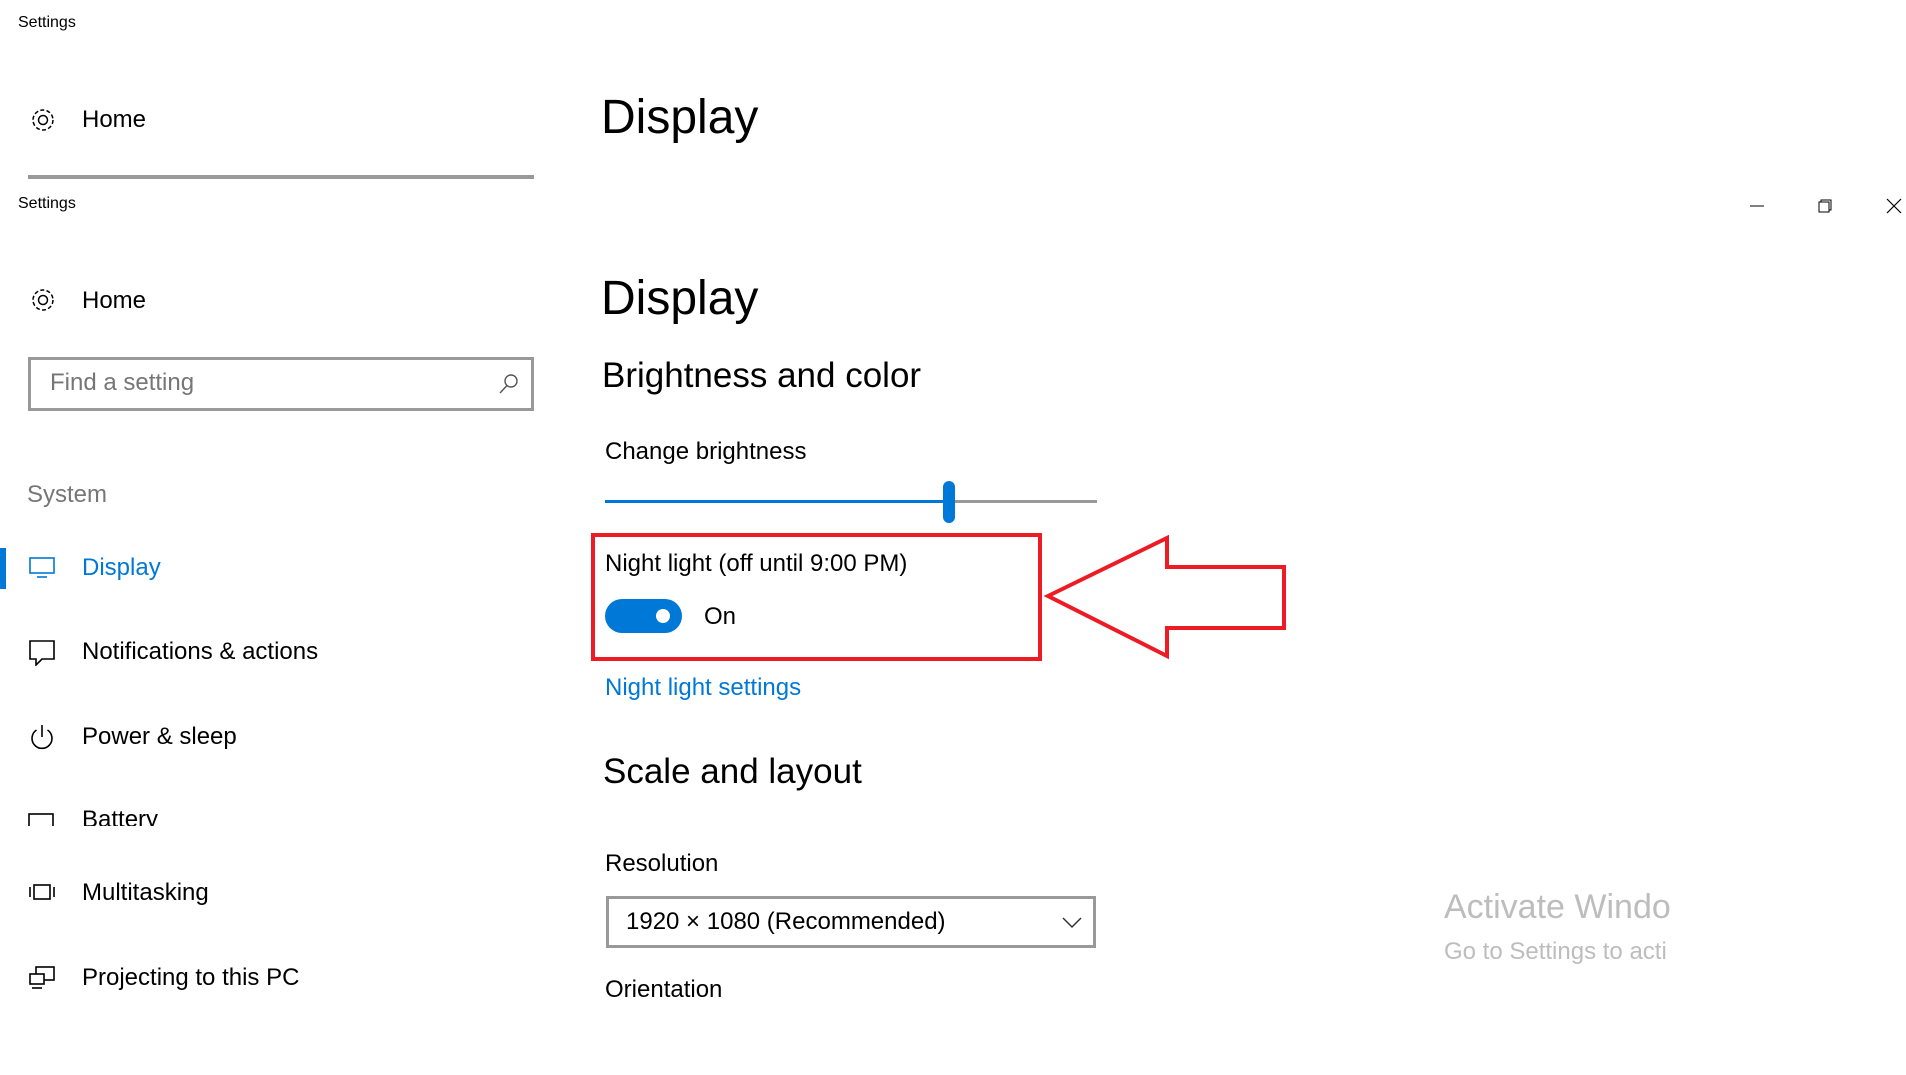  I want to click on activation-watermark-subtitle: Go to Settings to acti, so click(1555, 951).